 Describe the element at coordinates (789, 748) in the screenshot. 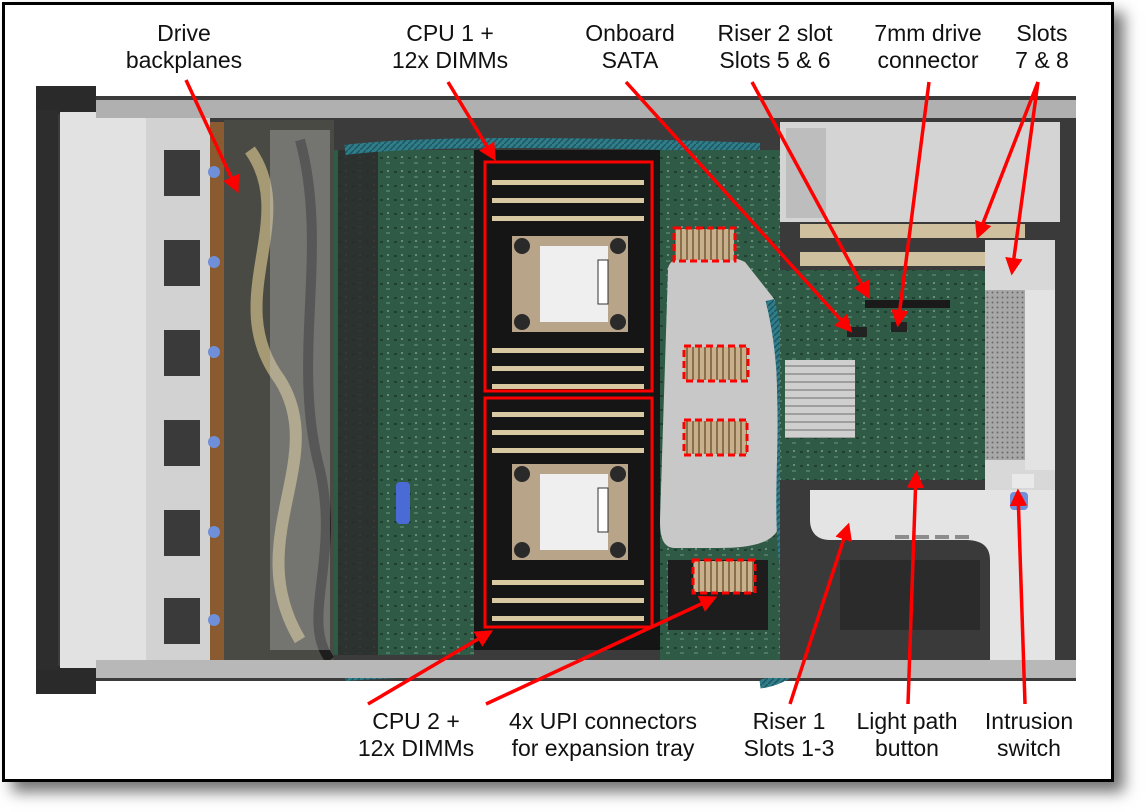

I see `label-line: Slots 1-3` at that location.